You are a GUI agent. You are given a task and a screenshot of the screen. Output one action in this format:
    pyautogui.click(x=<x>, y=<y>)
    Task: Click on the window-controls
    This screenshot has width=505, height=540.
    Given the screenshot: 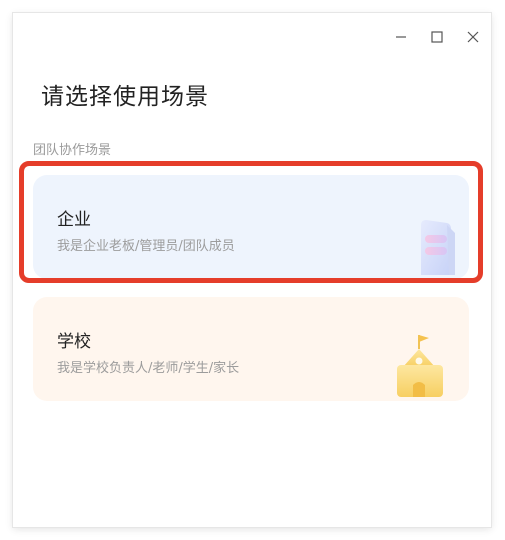 What is the action you would take?
    pyautogui.click(x=437, y=37)
    